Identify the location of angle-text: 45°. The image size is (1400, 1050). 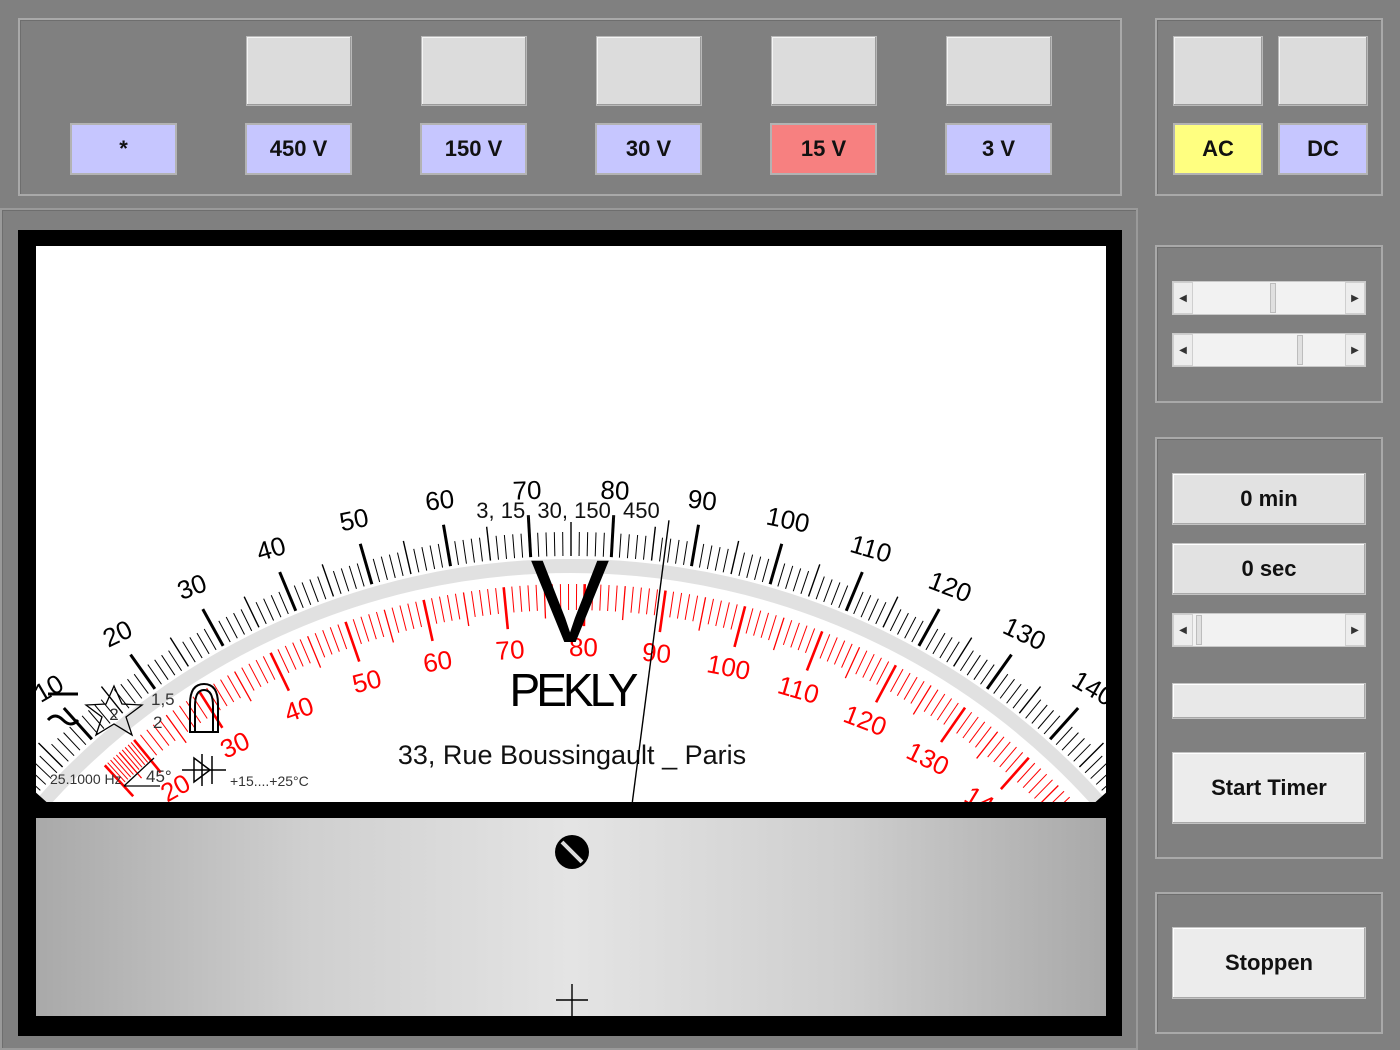
(159, 776).